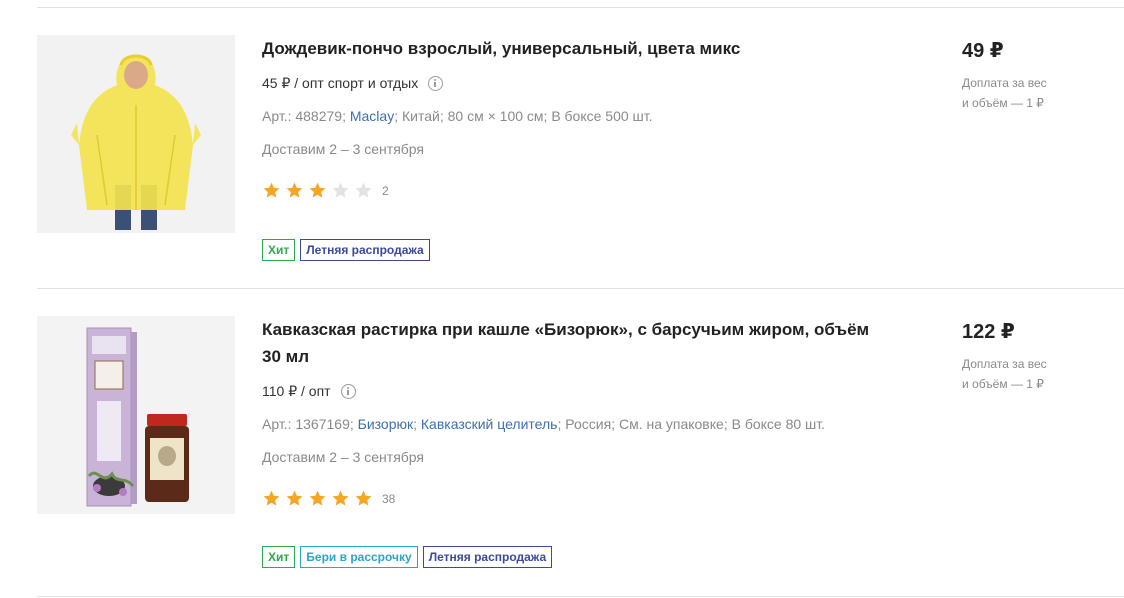 The height and width of the screenshot is (598, 1124). I want to click on badges: Хит Летняя распродажа, so click(346, 250).